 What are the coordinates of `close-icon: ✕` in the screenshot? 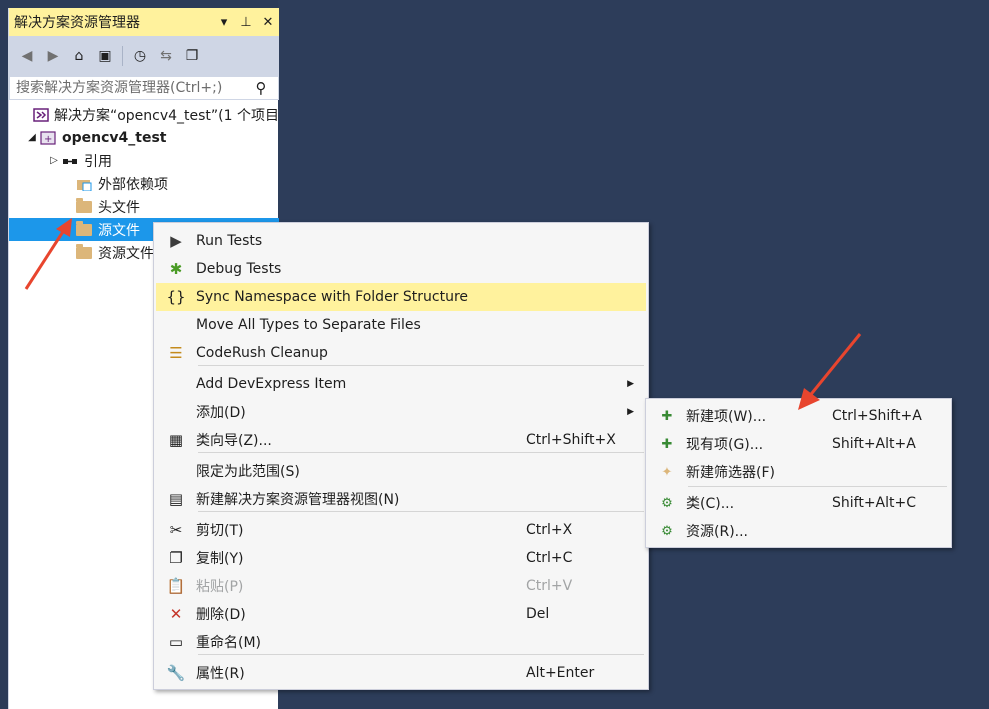 It's located at (268, 22).